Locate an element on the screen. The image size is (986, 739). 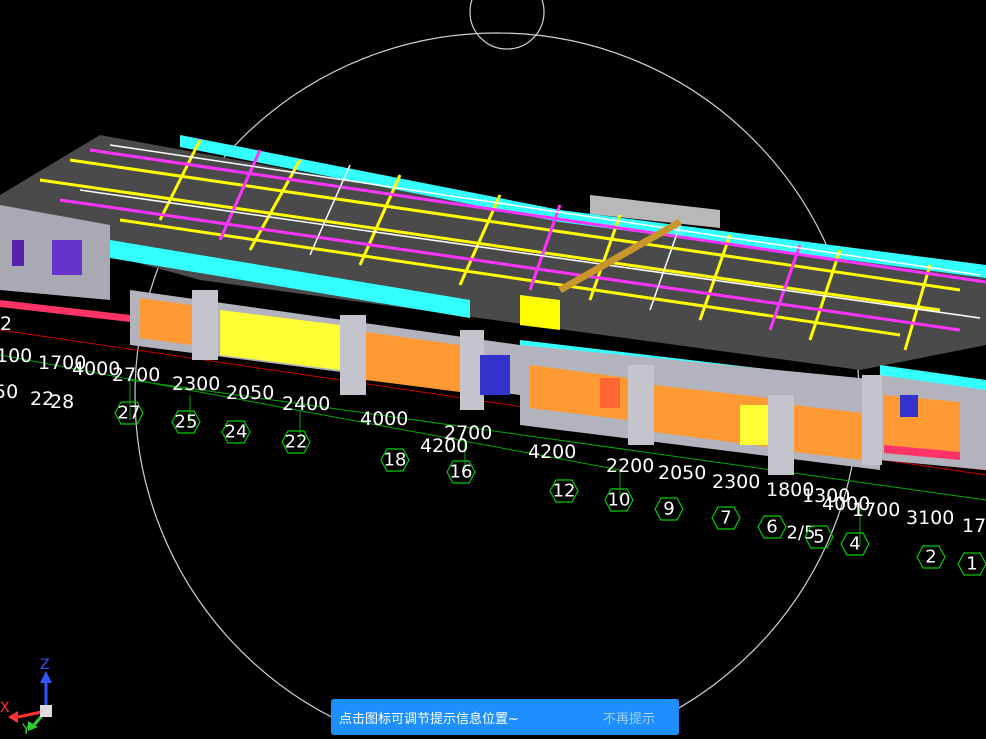
svg-text: 5 is located at coordinates (818, 537).